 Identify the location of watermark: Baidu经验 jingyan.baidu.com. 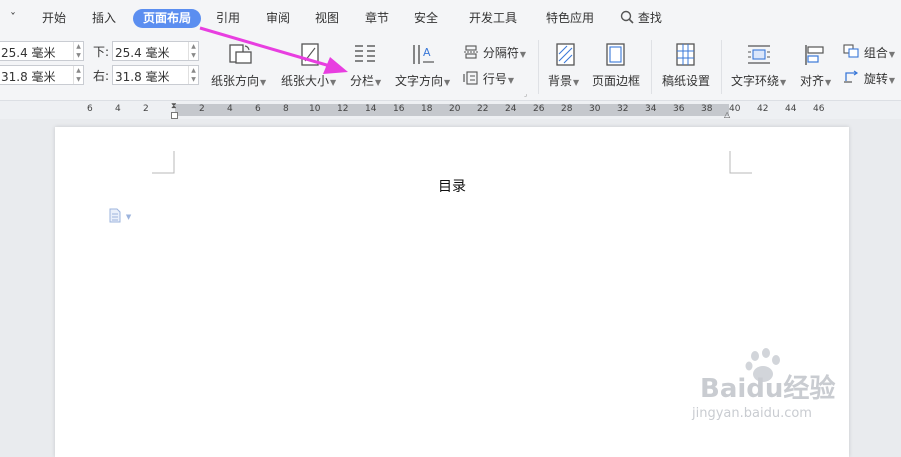
(781, 388).